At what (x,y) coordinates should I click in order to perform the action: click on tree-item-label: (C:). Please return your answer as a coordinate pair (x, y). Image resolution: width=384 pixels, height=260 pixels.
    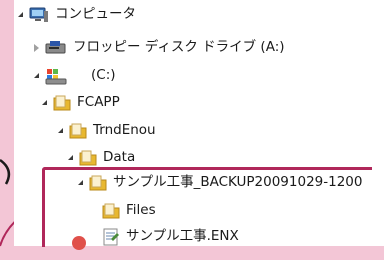
    Looking at the image, I should click on (103, 74).